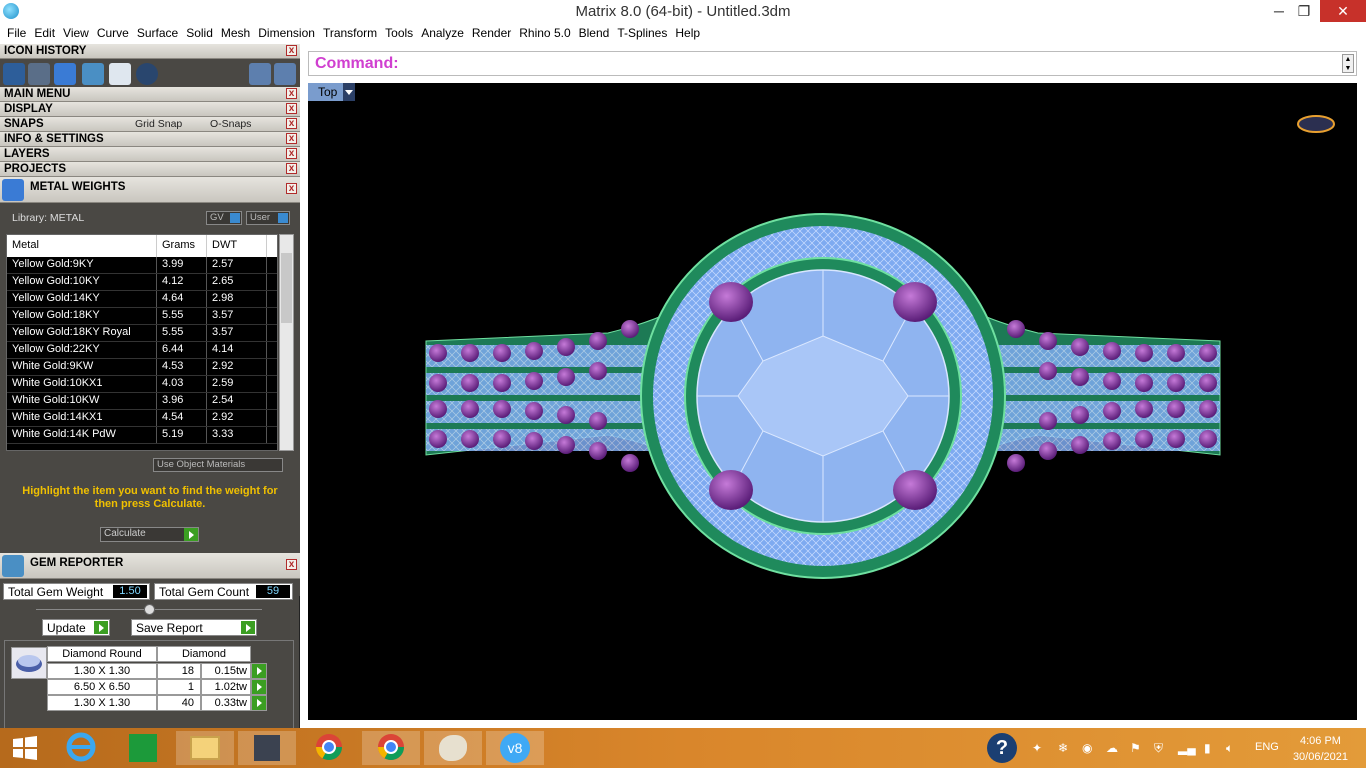 The image size is (1366, 768). I want to click on volume-icon: 🔈︎, so click(1229, 748).